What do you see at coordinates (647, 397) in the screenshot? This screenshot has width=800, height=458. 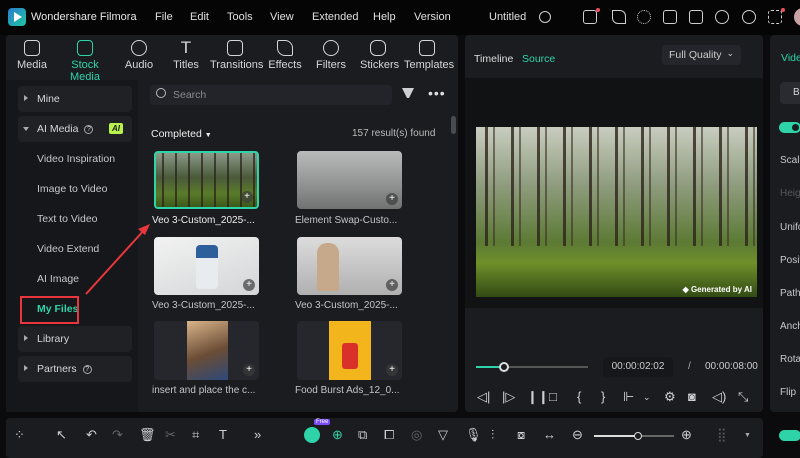 I see `chevron-down-icon: ⌄` at bounding box center [647, 397].